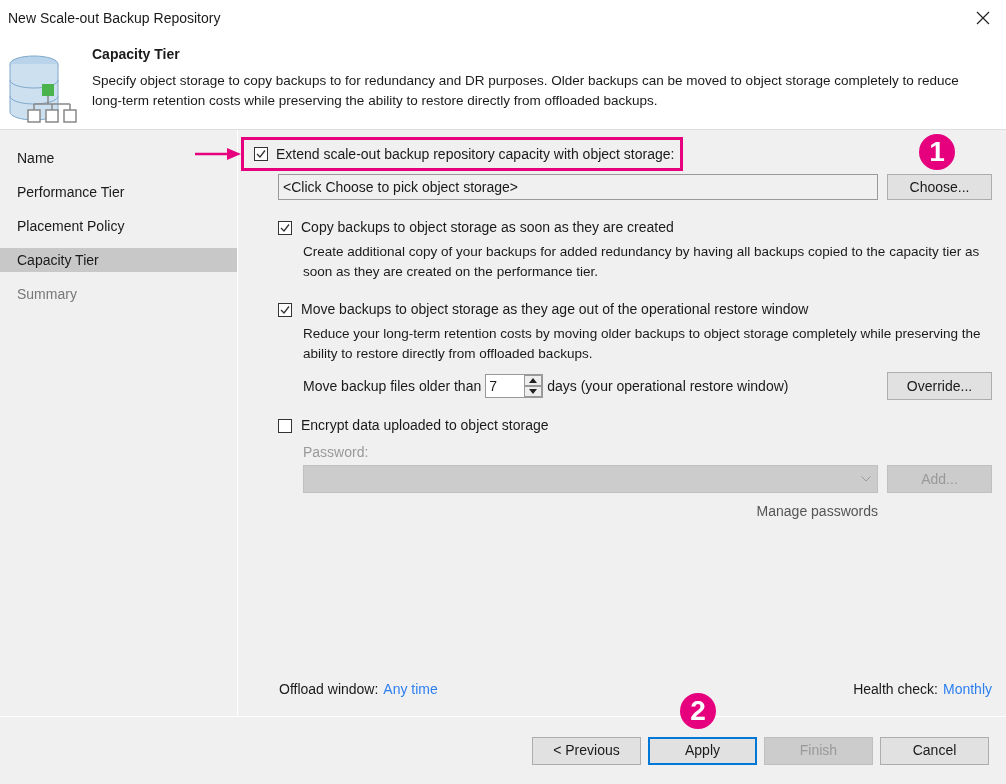 Image resolution: width=1006 pixels, height=784 pixels. What do you see at coordinates (934, 750) in the screenshot?
I see `wizard-button: Cancel` at bounding box center [934, 750].